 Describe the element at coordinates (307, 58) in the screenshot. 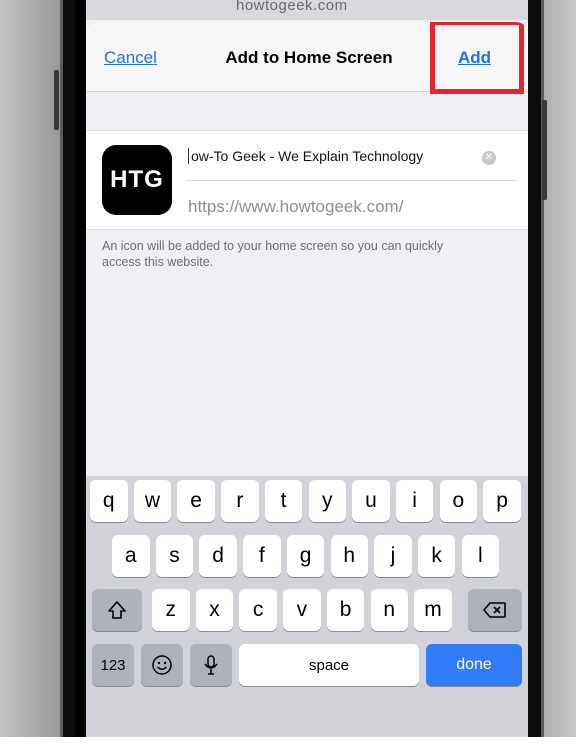

I see `nav-bar: Cancel Add to Home Screen Add` at that location.